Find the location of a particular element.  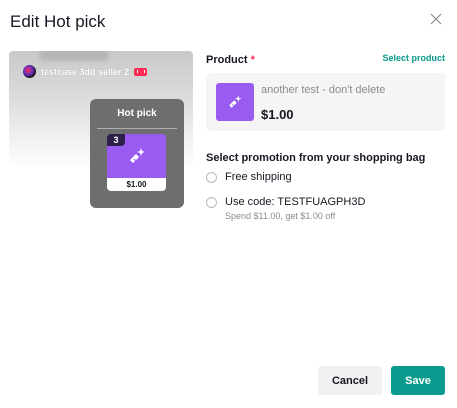

live-icon is located at coordinates (141, 71).